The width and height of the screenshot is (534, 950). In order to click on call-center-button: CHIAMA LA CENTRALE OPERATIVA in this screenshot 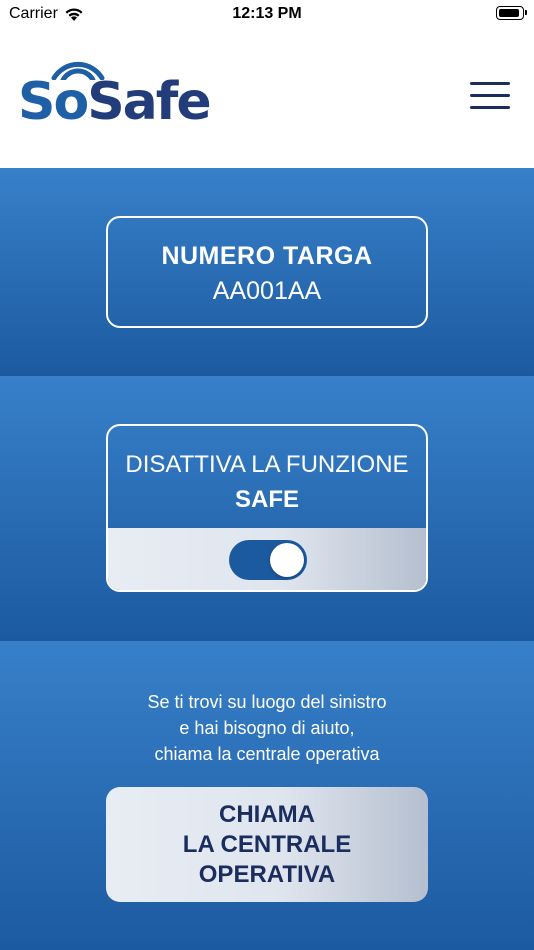, I will do `click(267, 844)`.